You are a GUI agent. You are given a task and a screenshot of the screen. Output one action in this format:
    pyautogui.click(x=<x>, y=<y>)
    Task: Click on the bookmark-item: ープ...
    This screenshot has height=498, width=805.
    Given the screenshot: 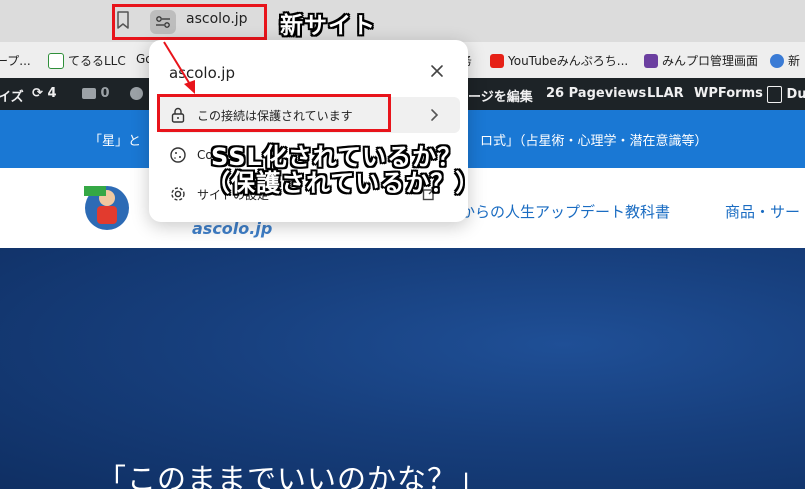 What is the action you would take?
    pyautogui.click(x=15, y=60)
    